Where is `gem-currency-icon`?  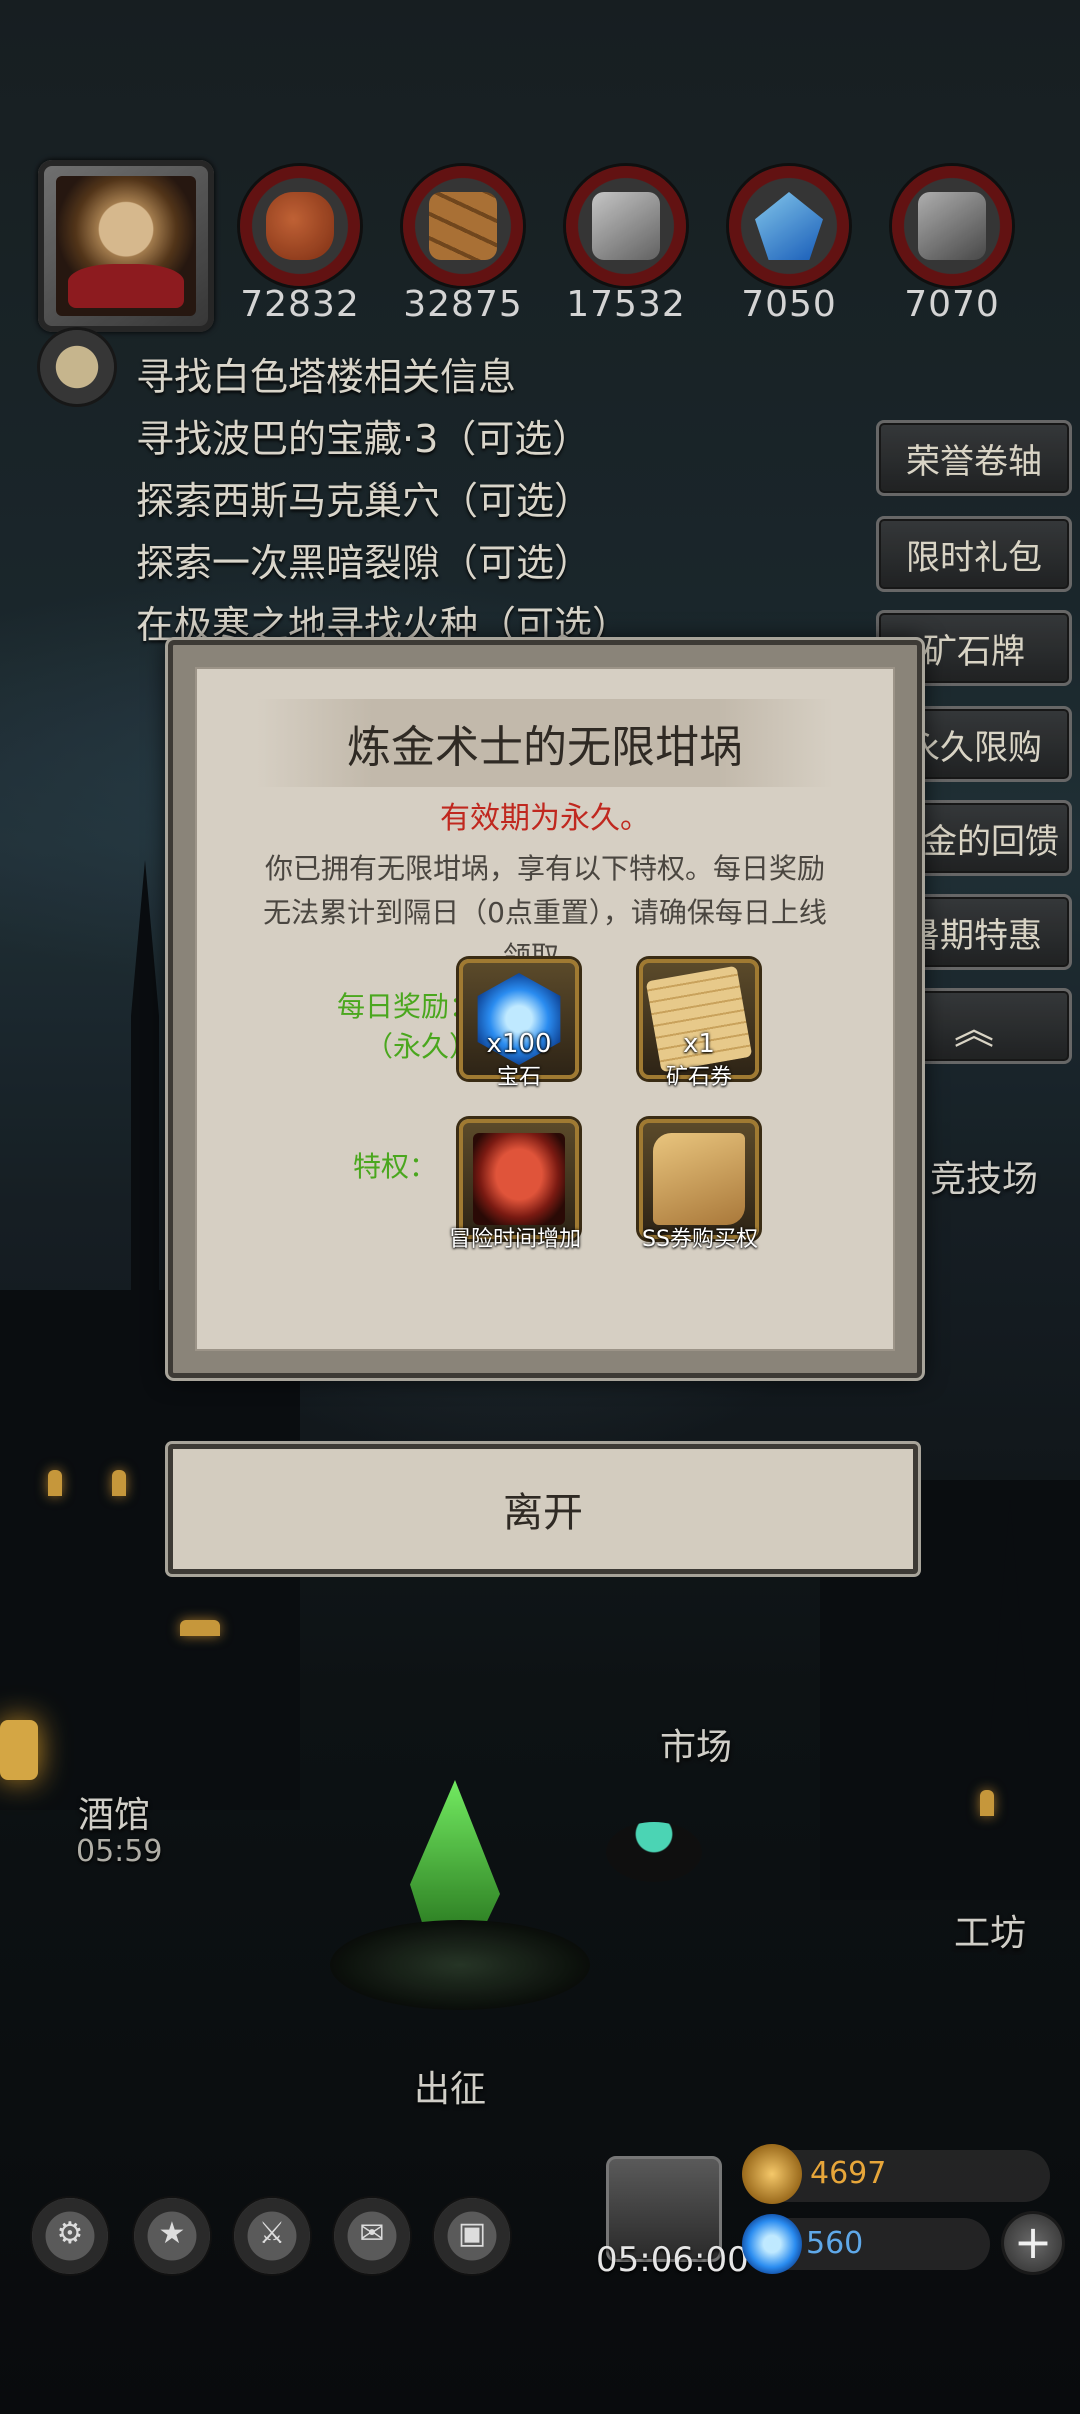 gem-currency-icon is located at coordinates (772, 2244).